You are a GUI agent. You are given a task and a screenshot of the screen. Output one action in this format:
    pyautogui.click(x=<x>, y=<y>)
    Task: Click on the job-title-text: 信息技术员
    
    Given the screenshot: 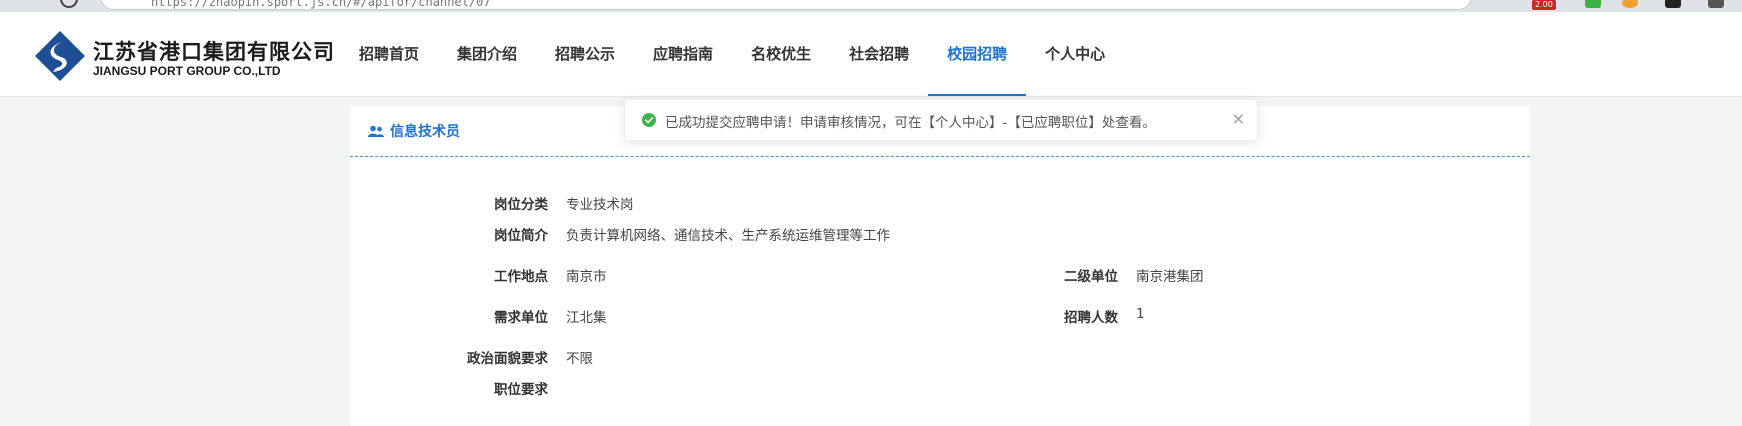 What is the action you would take?
    pyautogui.click(x=425, y=132)
    